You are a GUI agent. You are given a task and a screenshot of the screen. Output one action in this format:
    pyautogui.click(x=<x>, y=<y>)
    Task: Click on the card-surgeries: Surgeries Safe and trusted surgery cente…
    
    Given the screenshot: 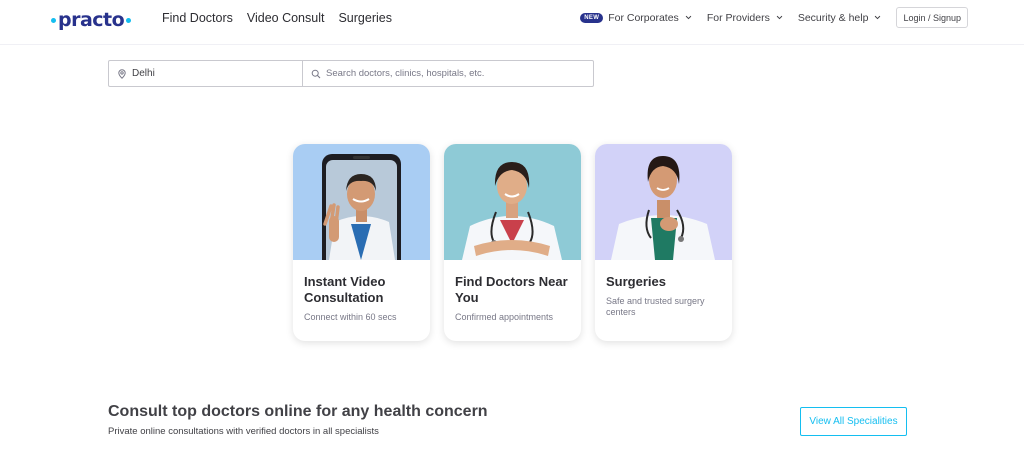 What is the action you would take?
    pyautogui.click(x=663, y=242)
    